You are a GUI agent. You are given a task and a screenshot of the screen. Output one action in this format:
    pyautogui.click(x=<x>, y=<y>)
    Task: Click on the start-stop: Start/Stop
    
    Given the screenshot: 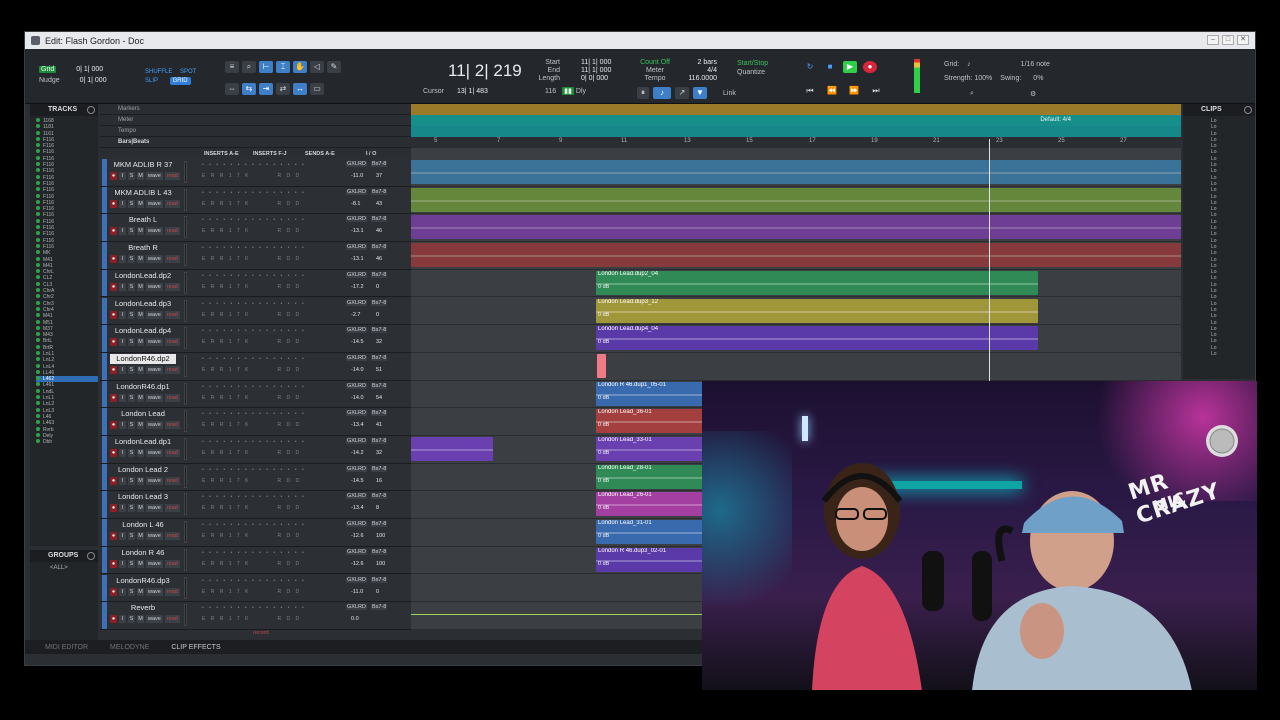 What is the action you would take?
    pyautogui.click(x=752, y=63)
    